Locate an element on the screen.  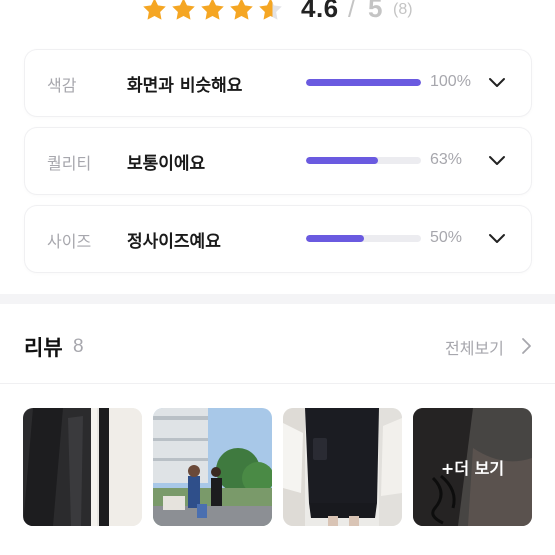
criteria-card-color: 색감 화면과 비슷해요 100% is located at coordinates (278, 83).